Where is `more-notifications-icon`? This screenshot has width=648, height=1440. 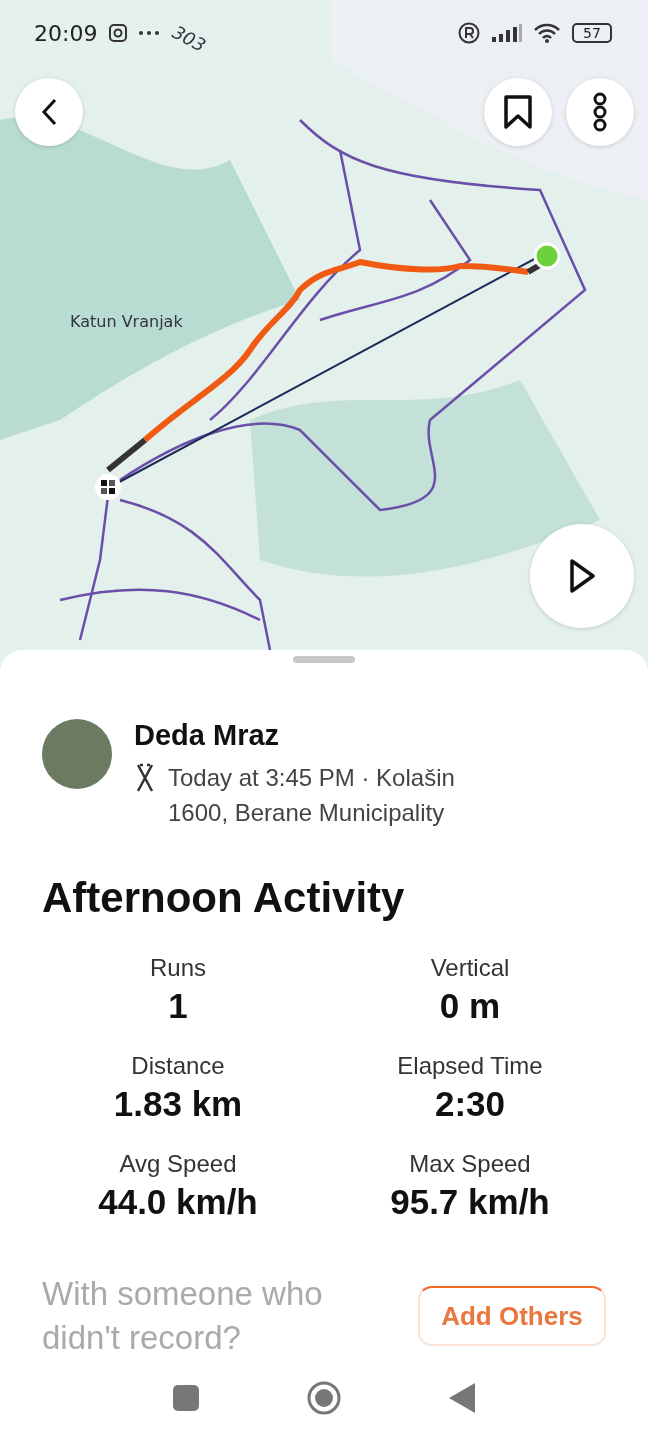
more-notifications-icon is located at coordinates (149, 33).